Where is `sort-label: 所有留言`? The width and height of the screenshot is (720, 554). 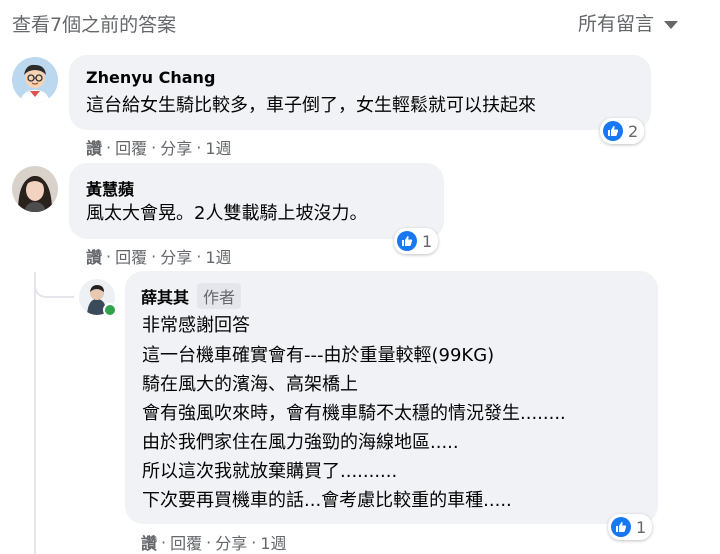 sort-label: 所有留言 is located at coordinates (616, 24).